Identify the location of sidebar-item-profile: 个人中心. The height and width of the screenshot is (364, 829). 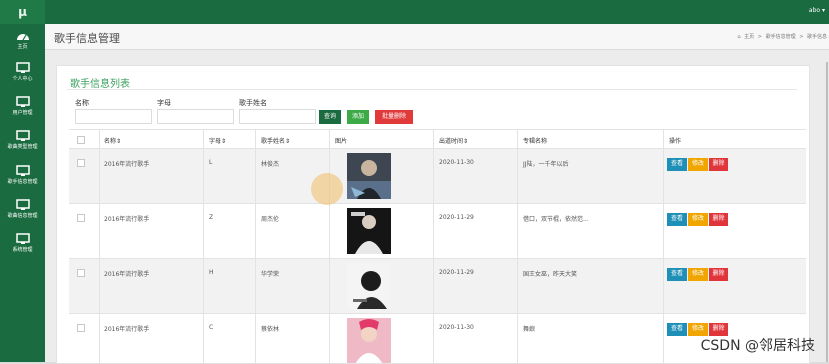
(22, 72).